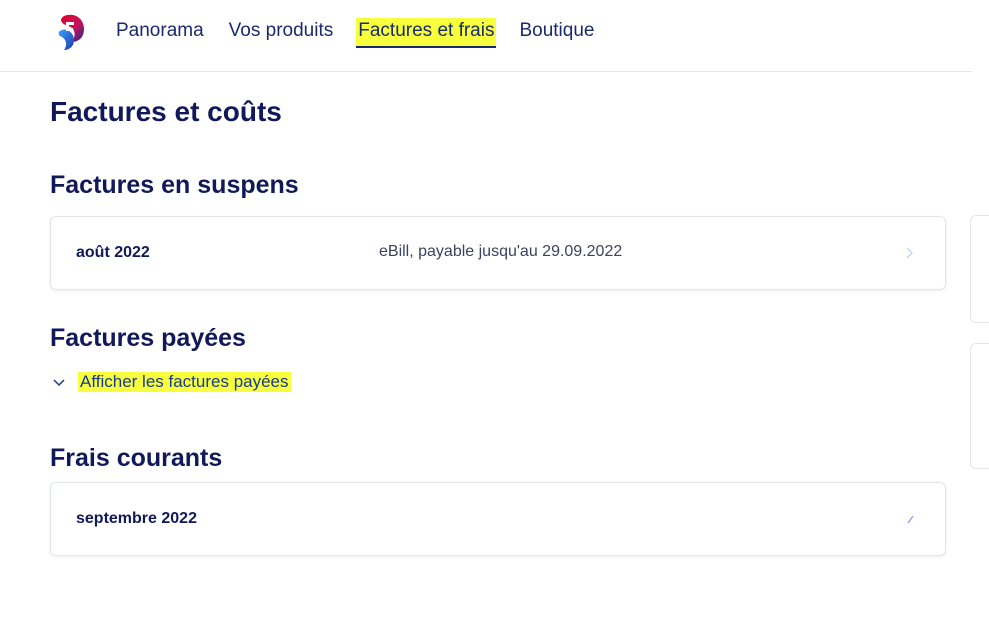 The height and width of the screenshot is (641, 989). What do you see at coordinates (979, 406) in the screenshot?
I see `side-card-bottom` at bounding box center [979, 406].